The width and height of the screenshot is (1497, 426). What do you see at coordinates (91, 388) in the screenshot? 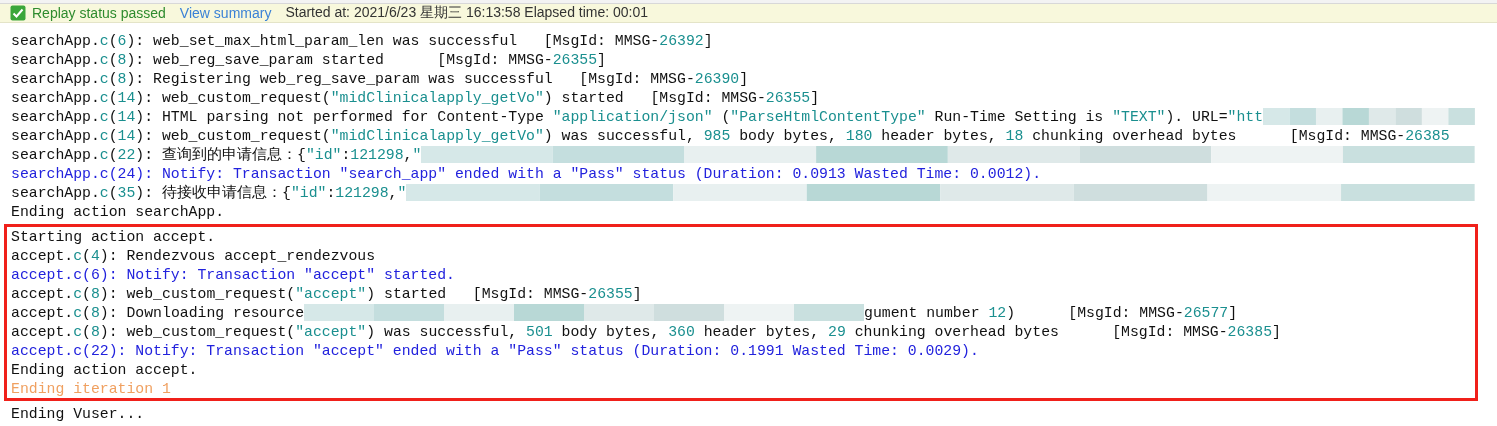
I see `log-line: Ending iteration 1` at bounding box center [91, 388].